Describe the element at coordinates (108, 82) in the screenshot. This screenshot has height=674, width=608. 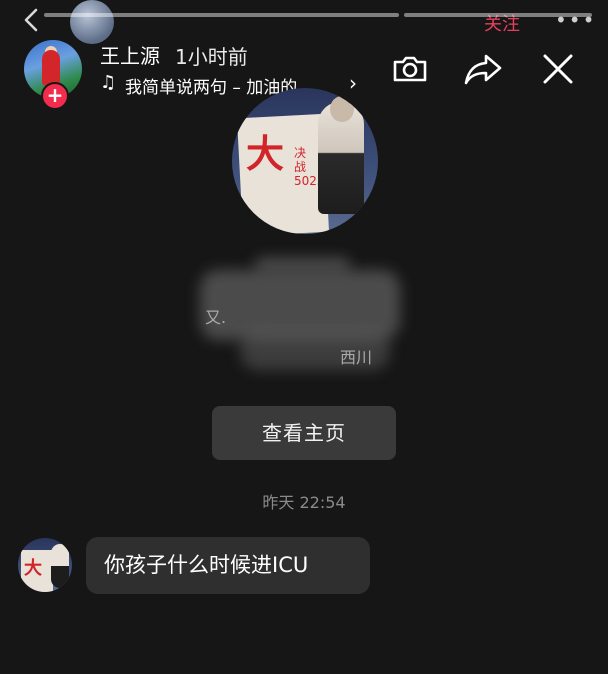
I see `music-note-icon: ♫` at that location.